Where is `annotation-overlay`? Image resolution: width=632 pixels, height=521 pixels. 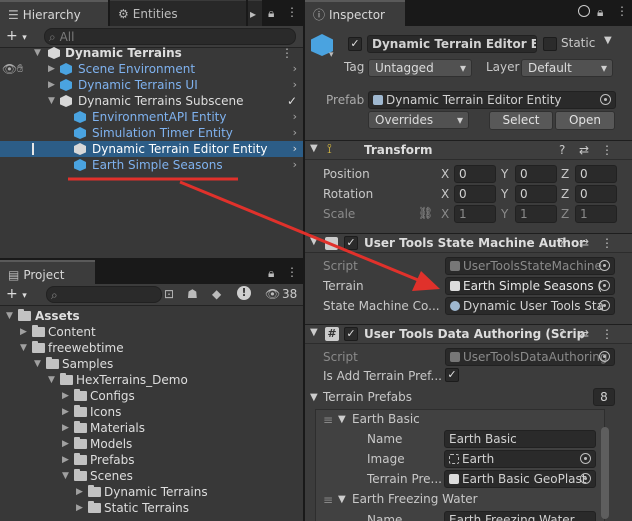
annotation-overlay is located at coordinates (254, 234).